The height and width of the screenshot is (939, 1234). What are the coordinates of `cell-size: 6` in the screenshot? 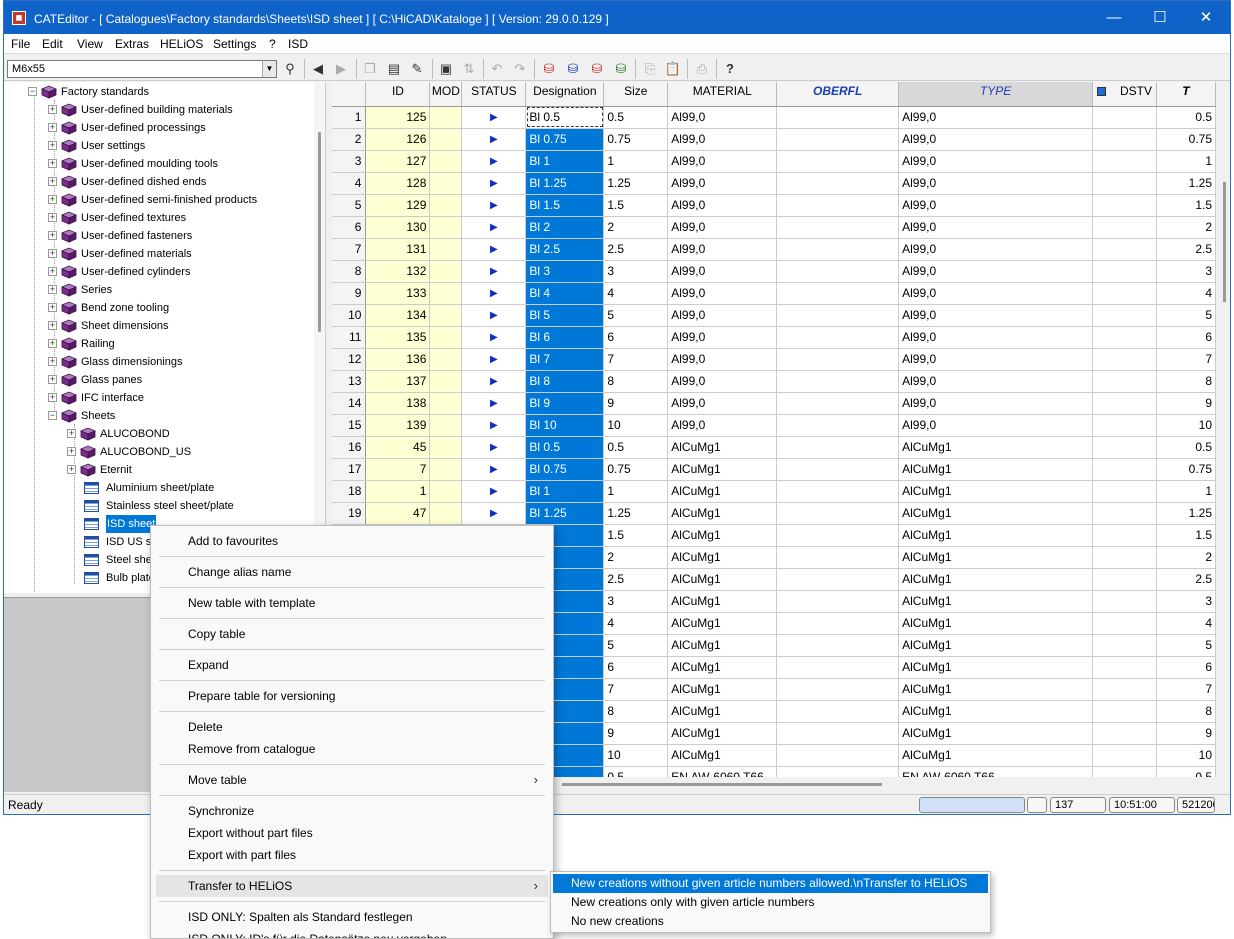 It's located at (636, 337).